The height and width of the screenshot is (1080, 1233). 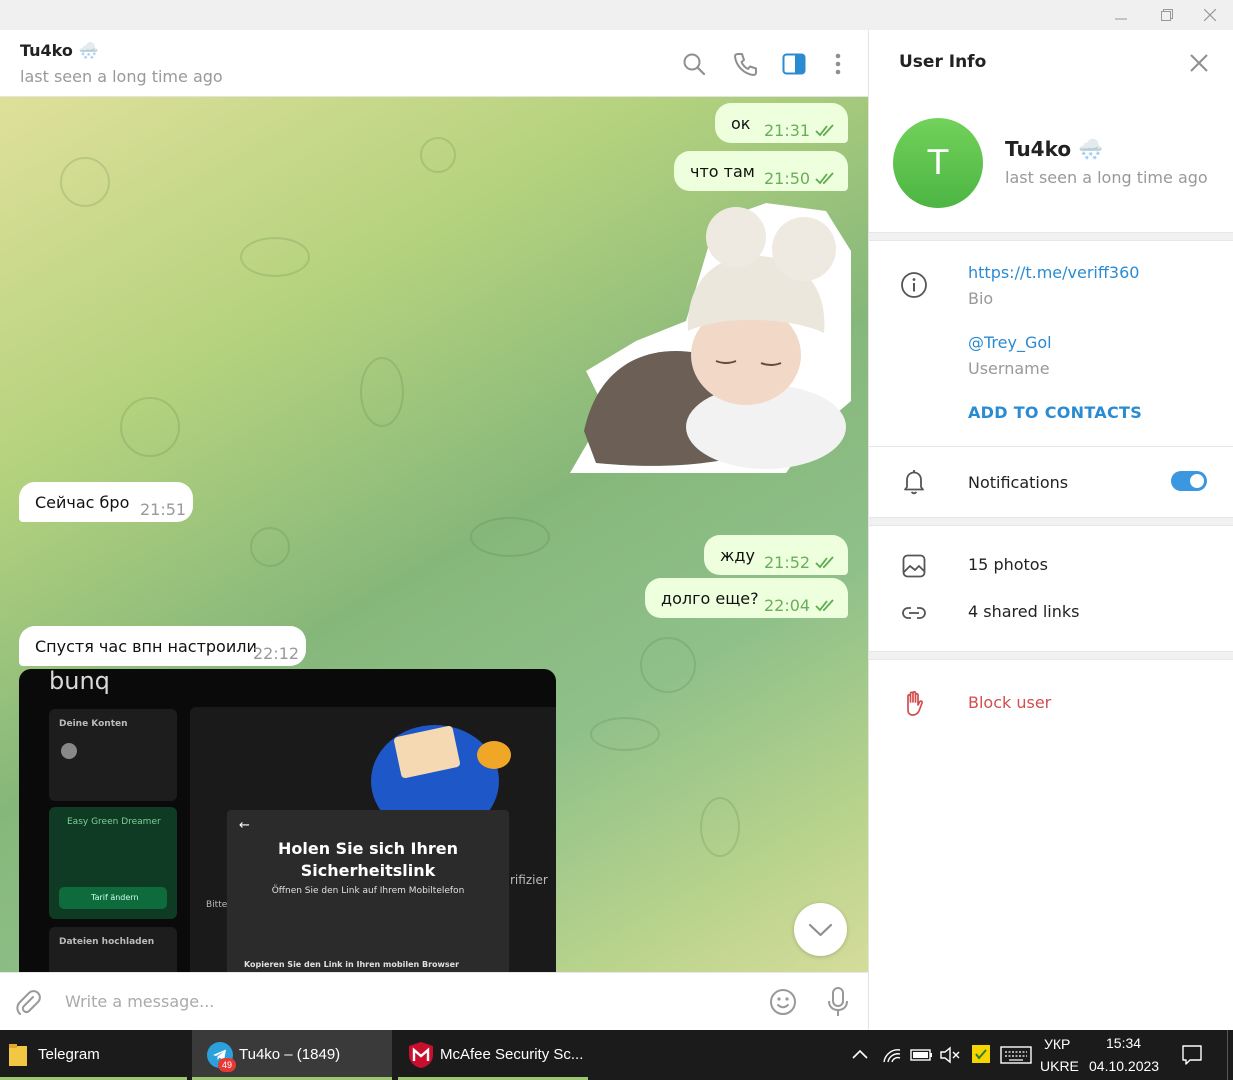 I want to click on hand-block-icon, so click(x=915, y=703).